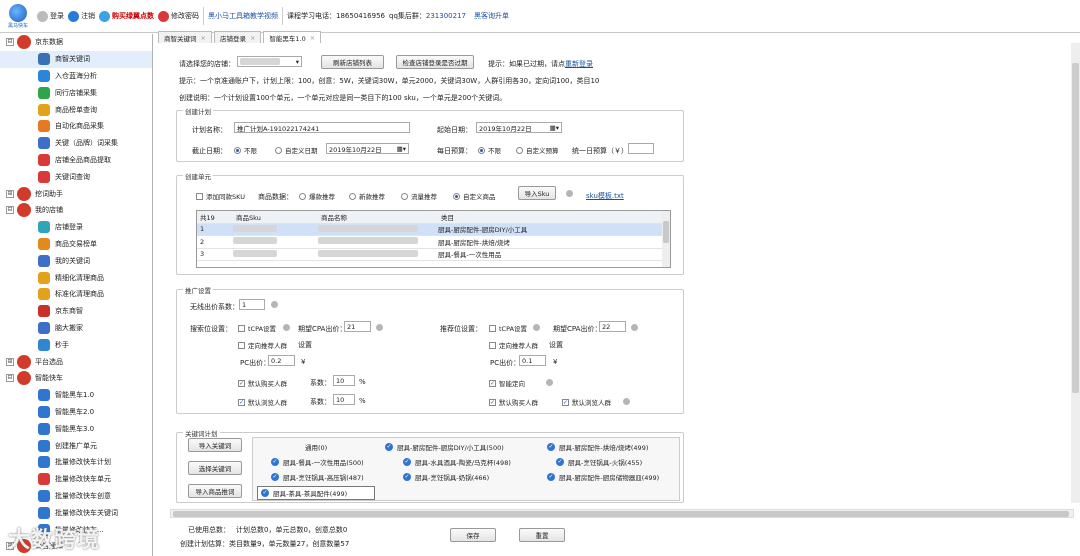 Image resolution: width=1080 pixels, height=556 pixels. I want to click on tree-item: 商智关键词, so click(76, 59).